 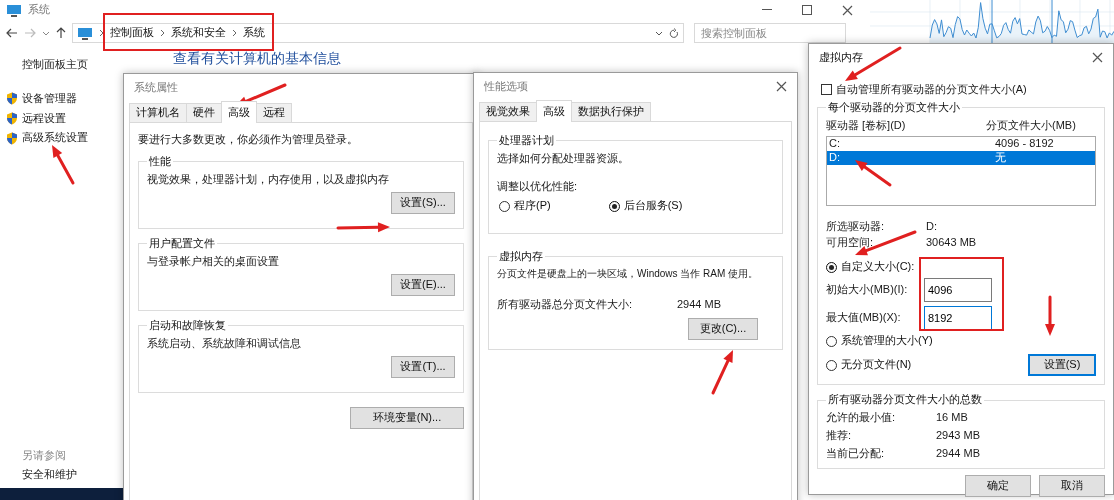 What do you see at coordinates (961, 171) in the screenshot?
I see `drive-list: C: 4096 - 8192 D: 无` at bounding box center [961, 171].